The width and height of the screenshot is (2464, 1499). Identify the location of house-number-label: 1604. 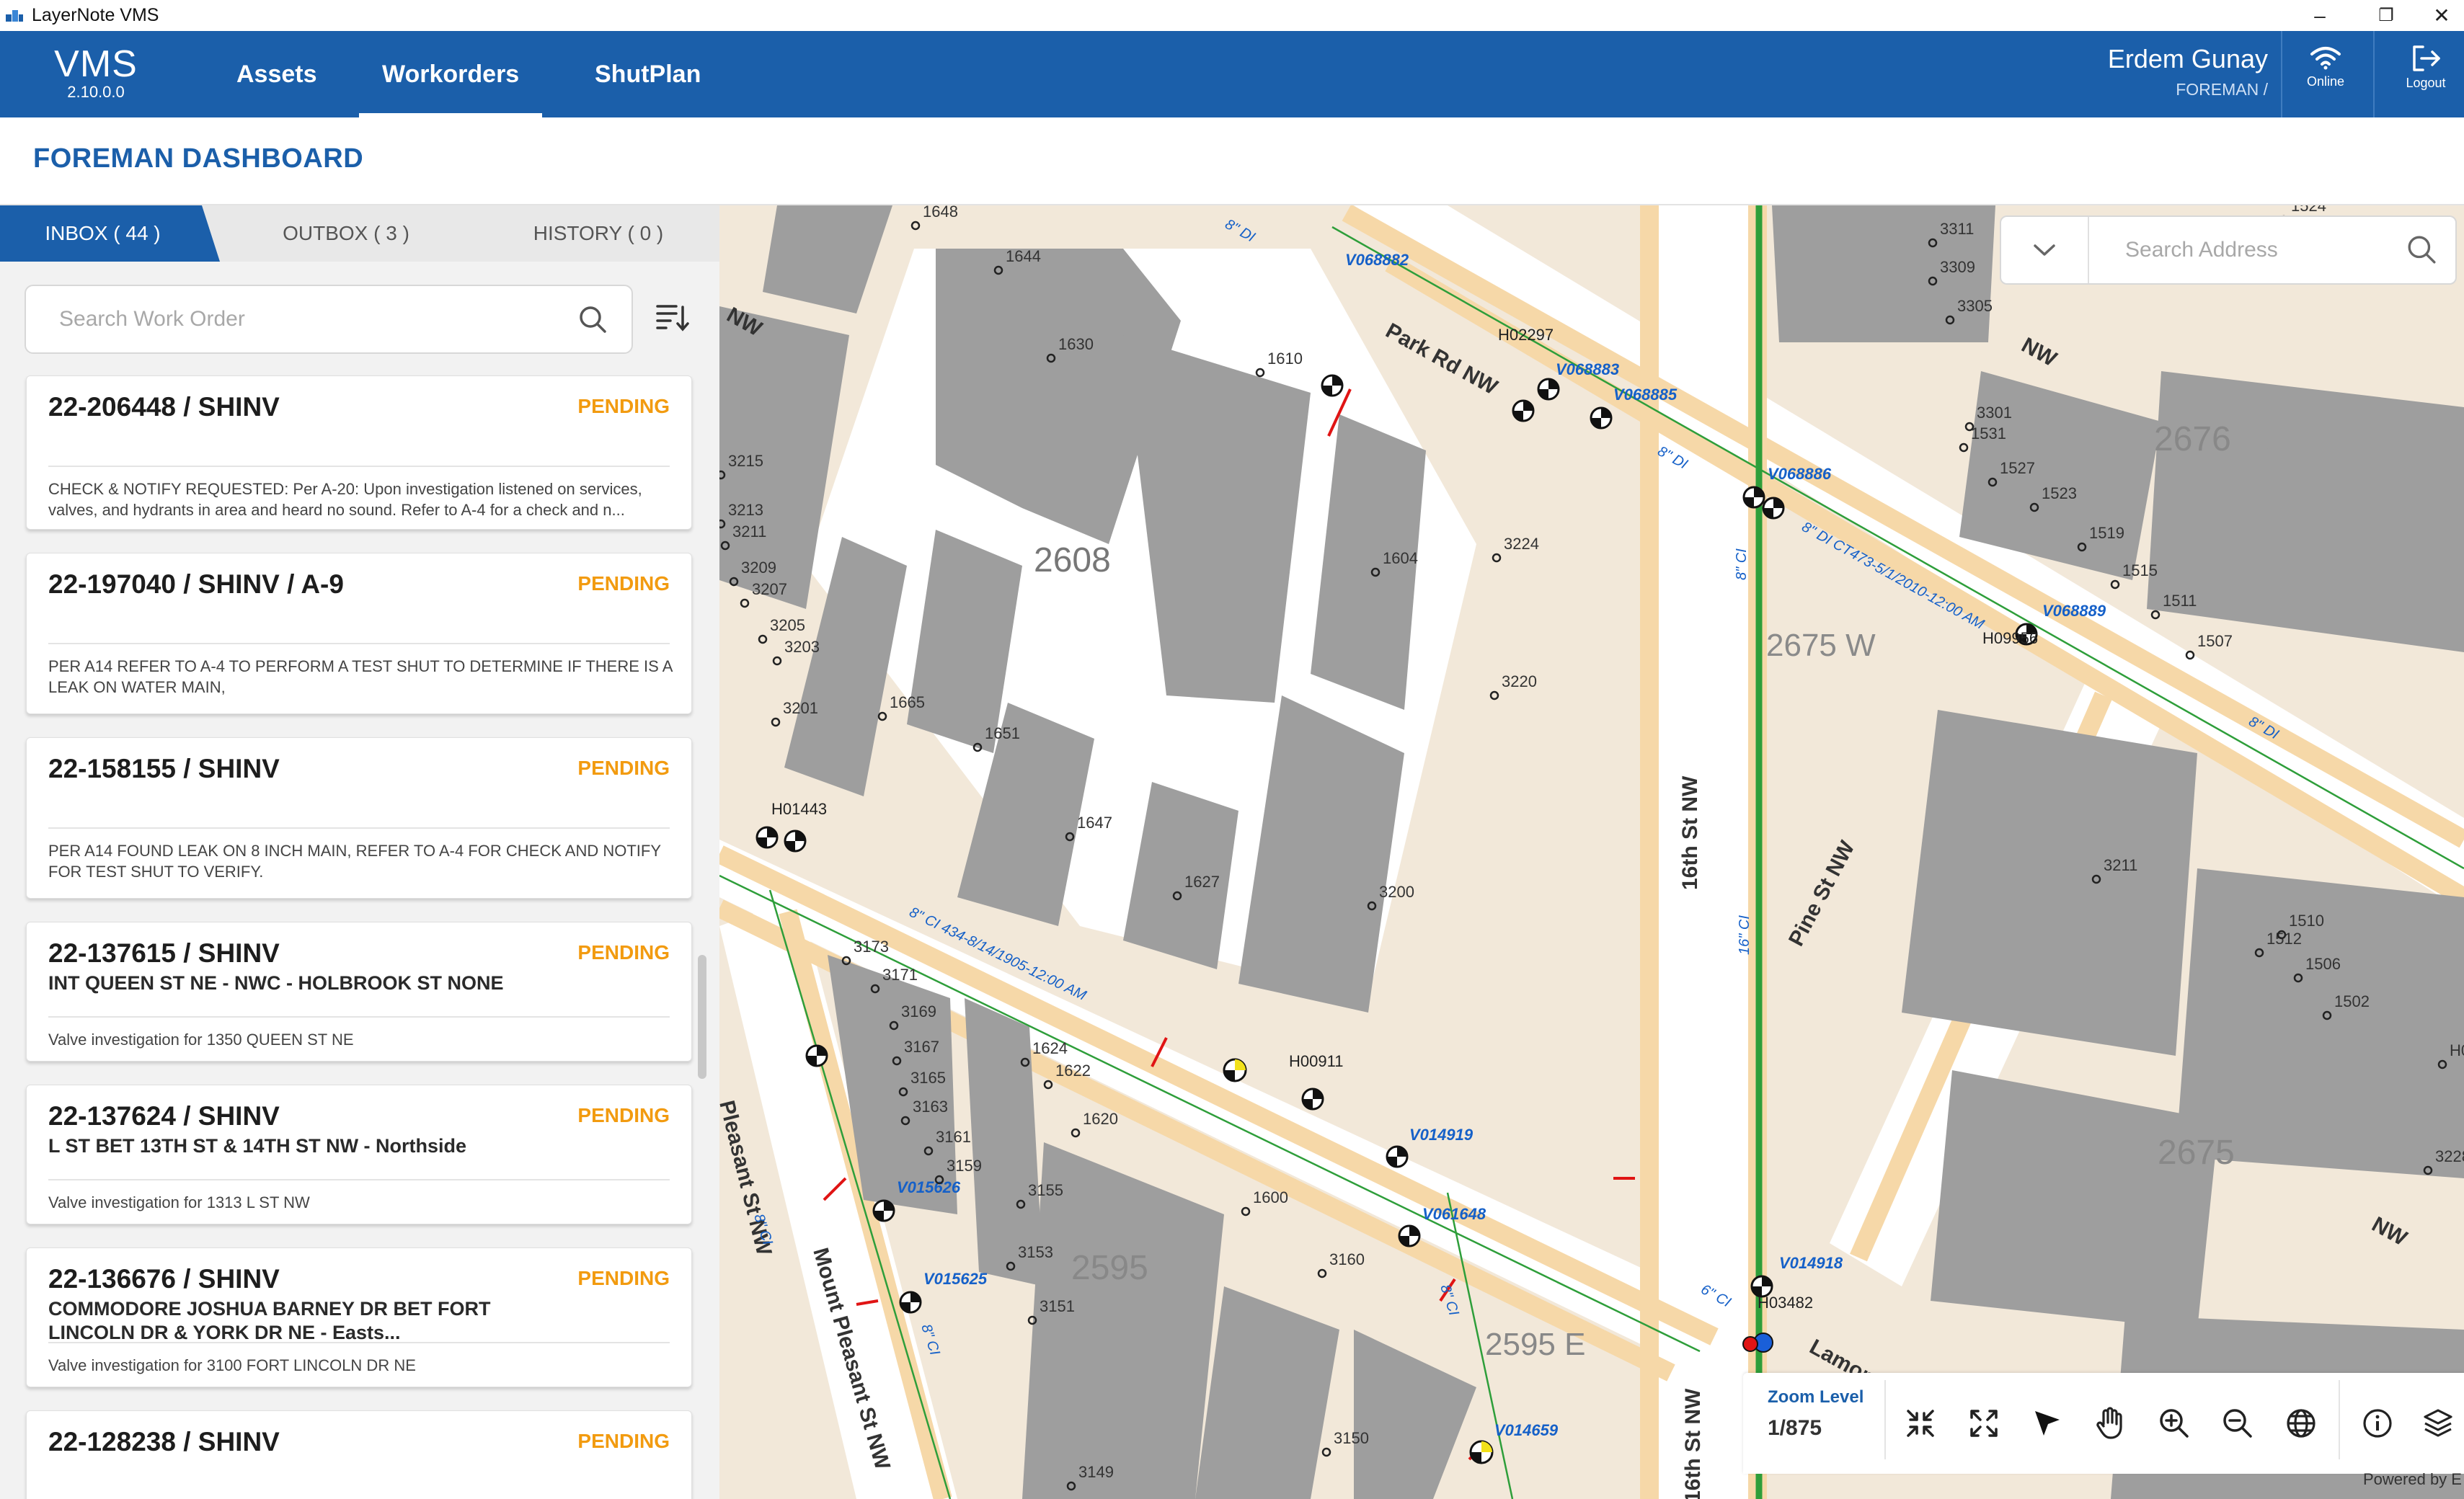
(1400, 558).